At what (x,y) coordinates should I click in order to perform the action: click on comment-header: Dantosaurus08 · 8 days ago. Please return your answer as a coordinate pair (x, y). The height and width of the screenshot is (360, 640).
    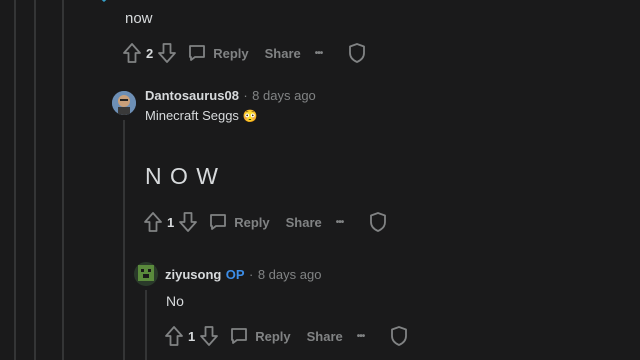
    Looking at the image, I should click on (230, 96).